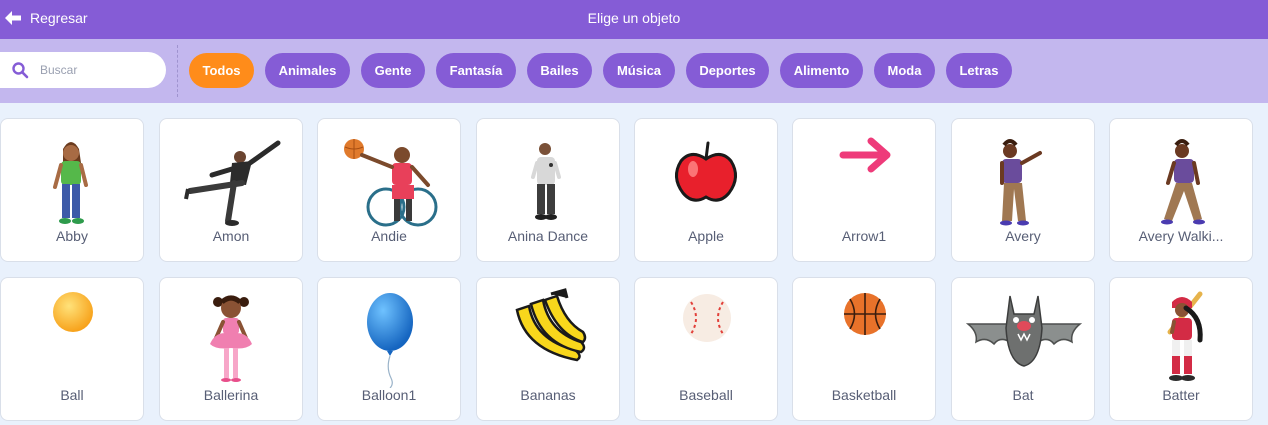 The width and height of the screenshot is (1268, 425). Describe the element at coordinates (706, 349) in the screenshot. I see `sprite-card-baseball: Baseball` at that location.